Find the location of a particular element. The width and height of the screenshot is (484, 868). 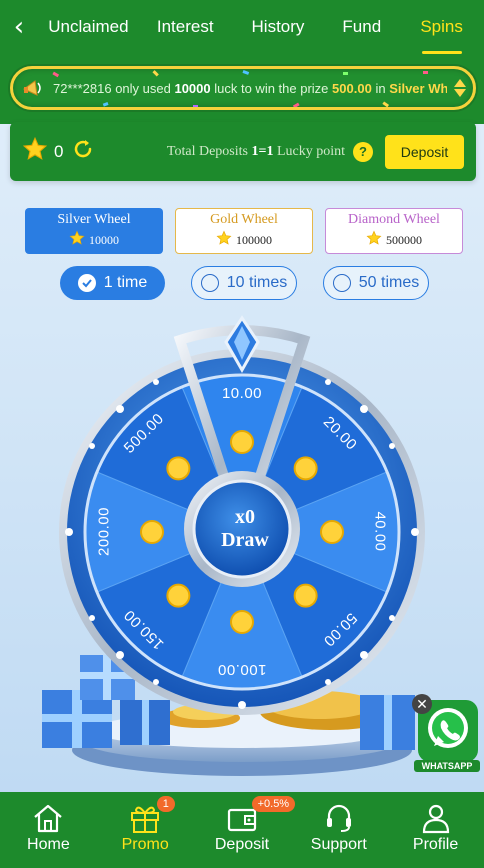

scroll-arrows-icon is located at coordinates (460, 88).